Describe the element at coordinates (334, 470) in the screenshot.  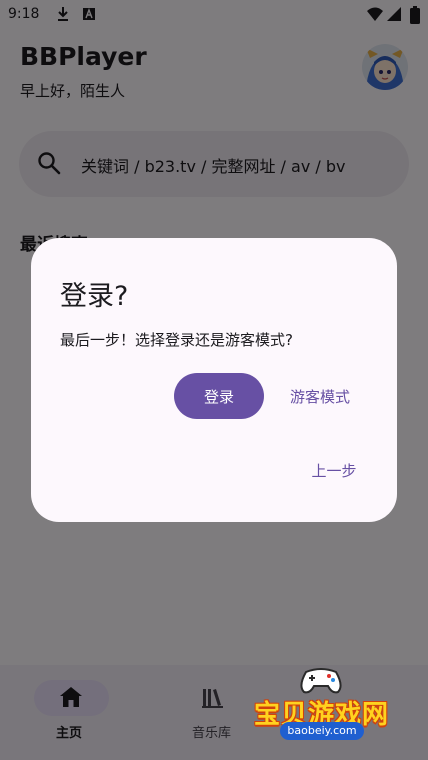
I see `previous-step-button: 上一步` at that location.